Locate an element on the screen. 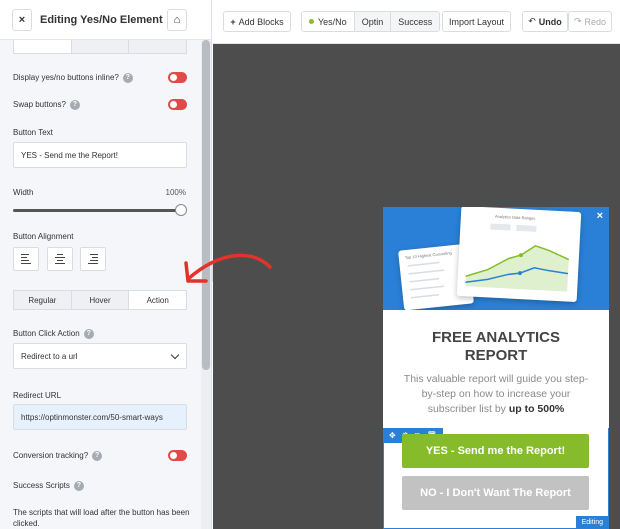 The width and height of the screenshot is (620, 529). redo-icon: ↷ is located at coordinates (577, 21).